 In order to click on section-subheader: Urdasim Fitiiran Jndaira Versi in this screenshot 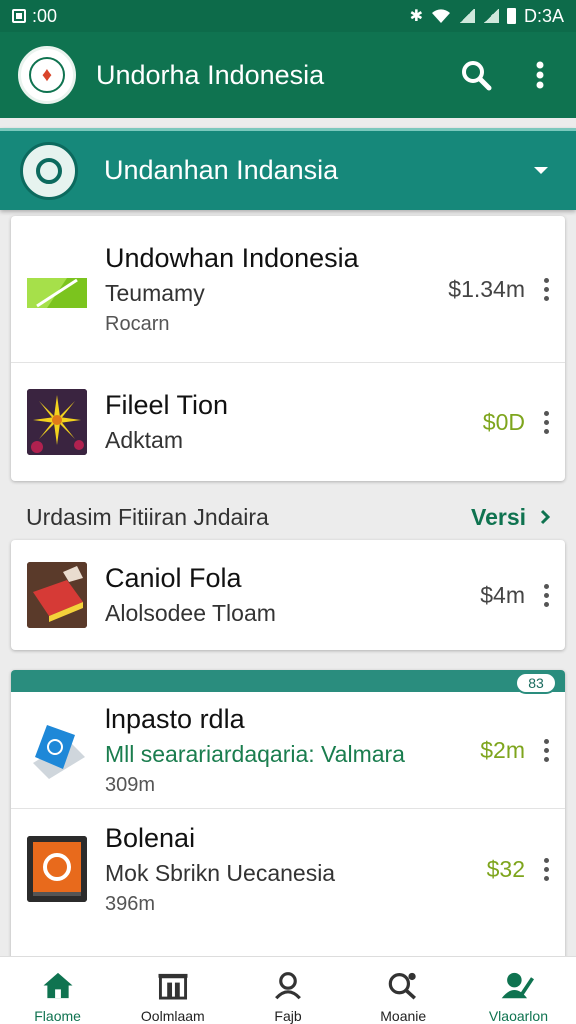, I will do `click(288, 517)`.